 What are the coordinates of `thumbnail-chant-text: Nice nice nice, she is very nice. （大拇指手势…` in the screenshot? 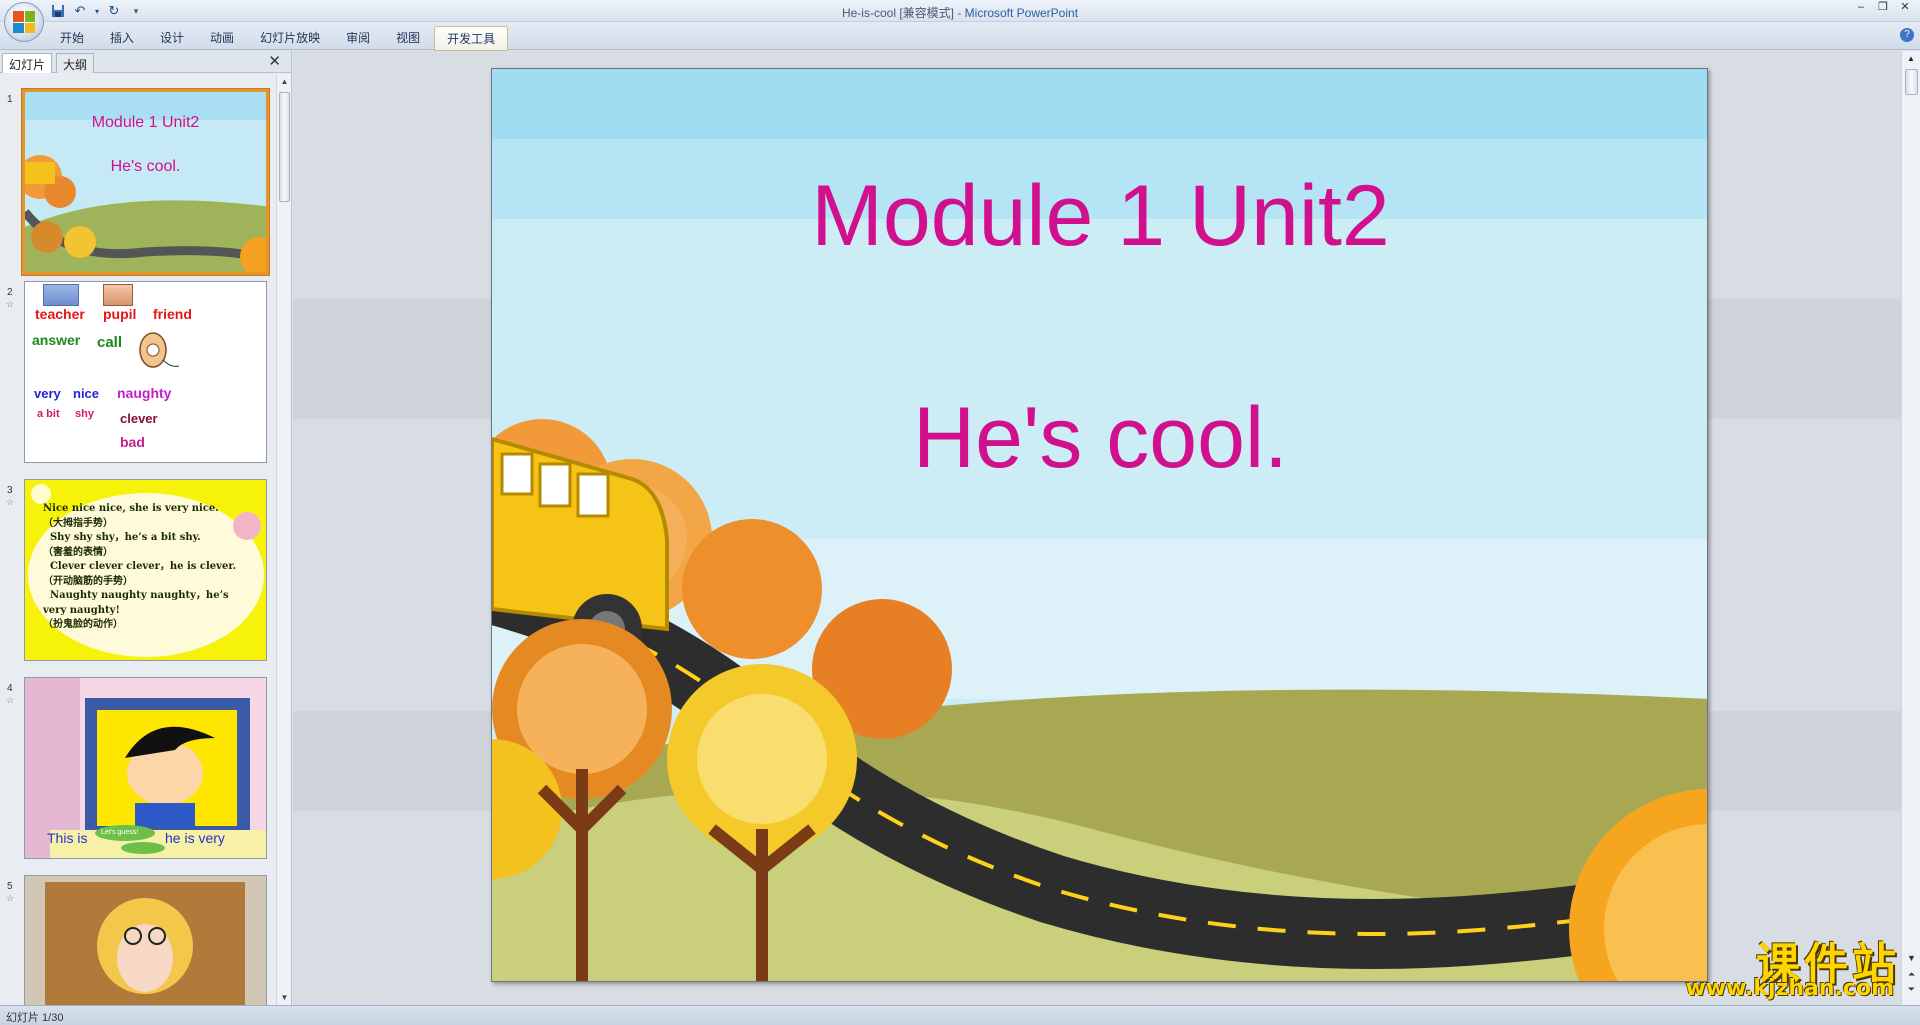 It's located at (140, 566).